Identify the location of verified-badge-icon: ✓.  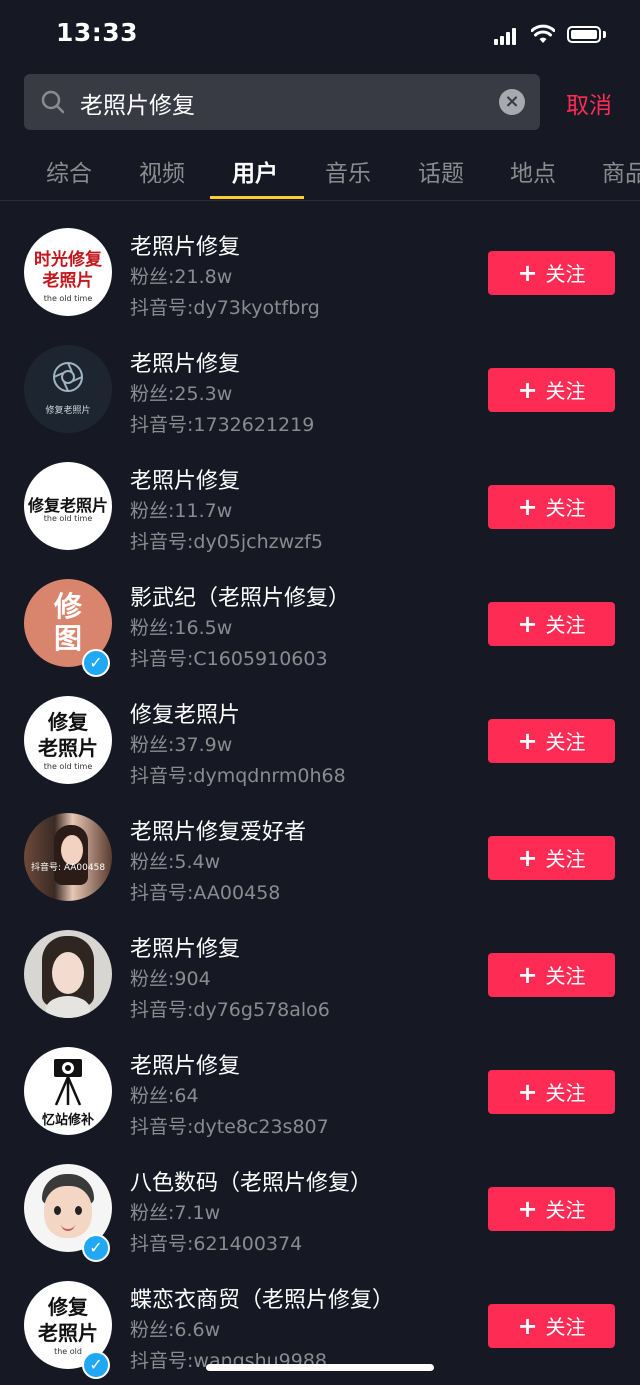
(96, 1365).